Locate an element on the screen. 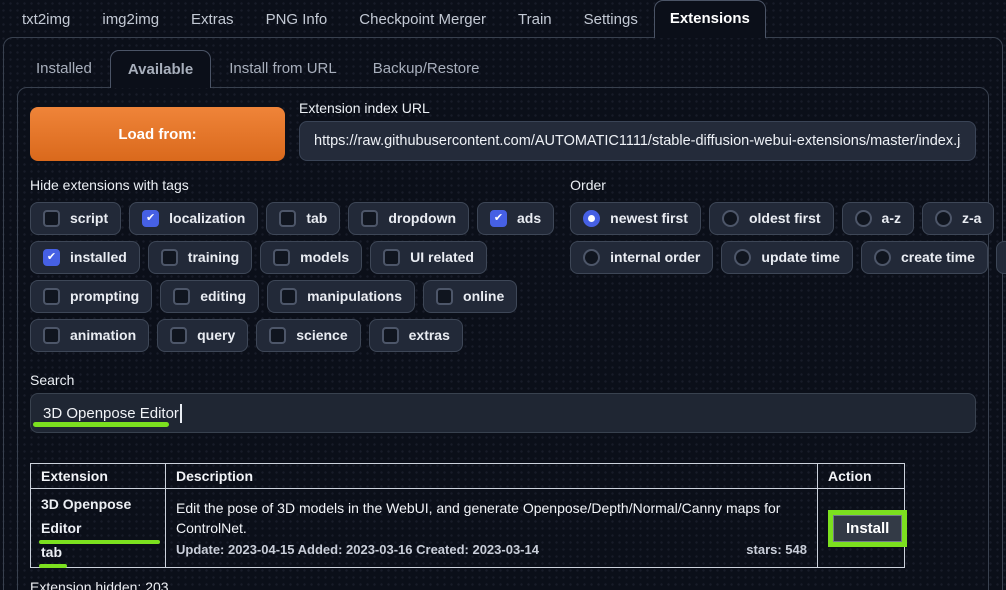 This screenshot has width=1006, height=590. tag-checkbox-ads: ✔ ads is located at coordinates (516, 218).